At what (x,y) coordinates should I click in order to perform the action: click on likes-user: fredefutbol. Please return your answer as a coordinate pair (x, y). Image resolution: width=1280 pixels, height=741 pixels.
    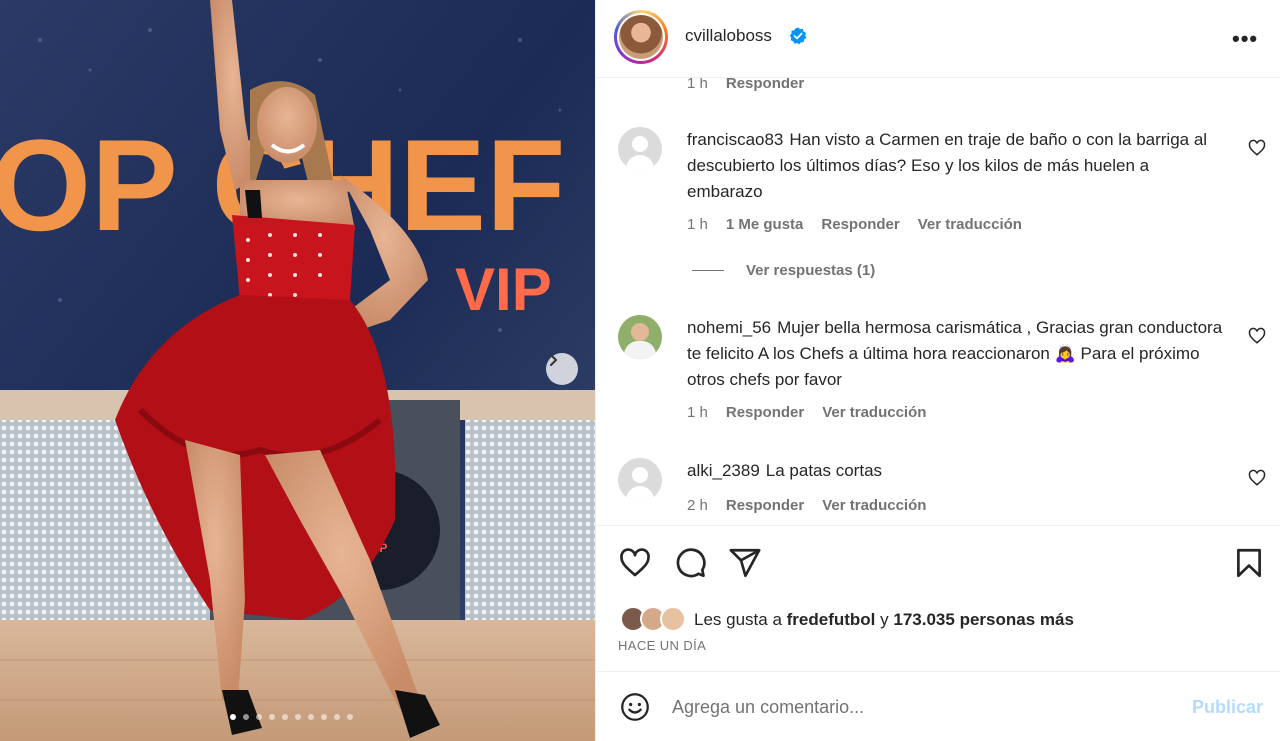
    Looking at the image, I should click on (831, 620).